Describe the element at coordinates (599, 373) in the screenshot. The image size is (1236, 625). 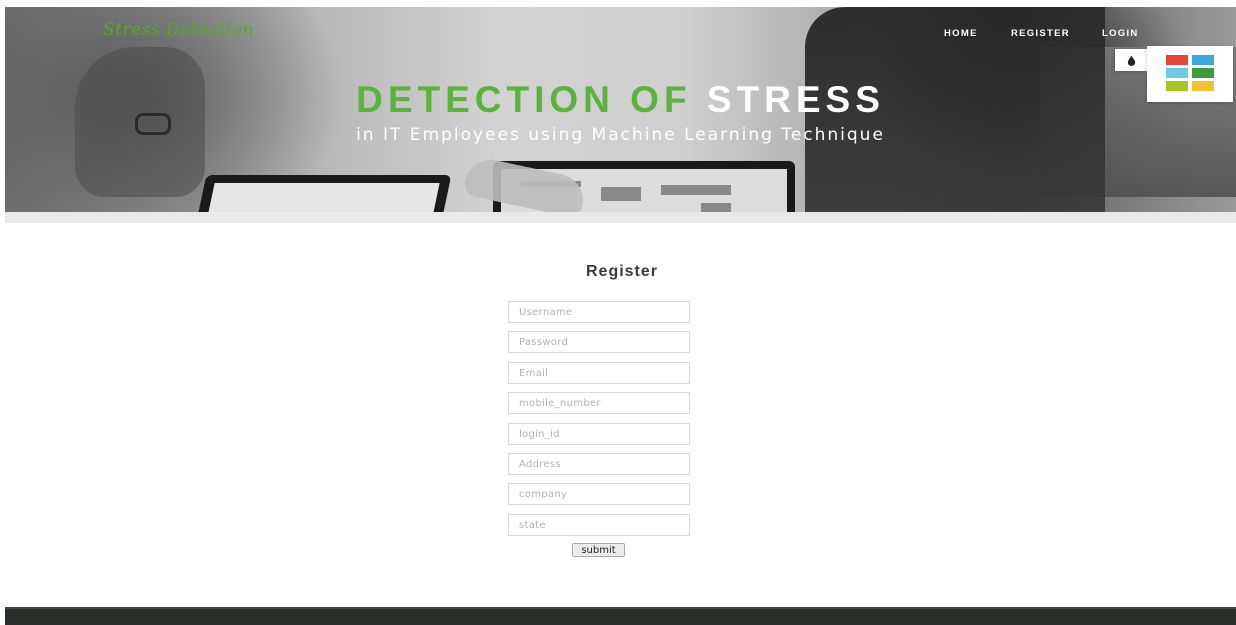
I see `email-field` at that location.